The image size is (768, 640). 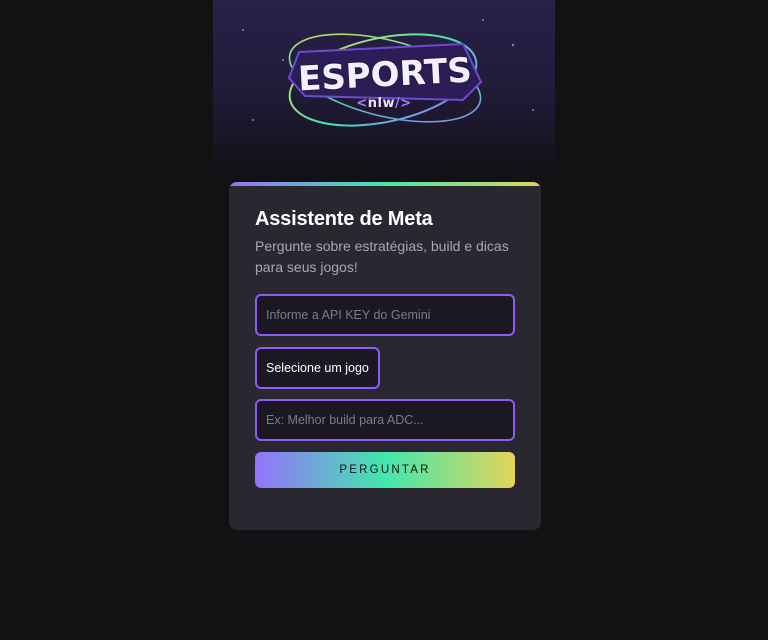 I want to click on game-select-value: Selecione um jogo, so click(x=317, y=368).